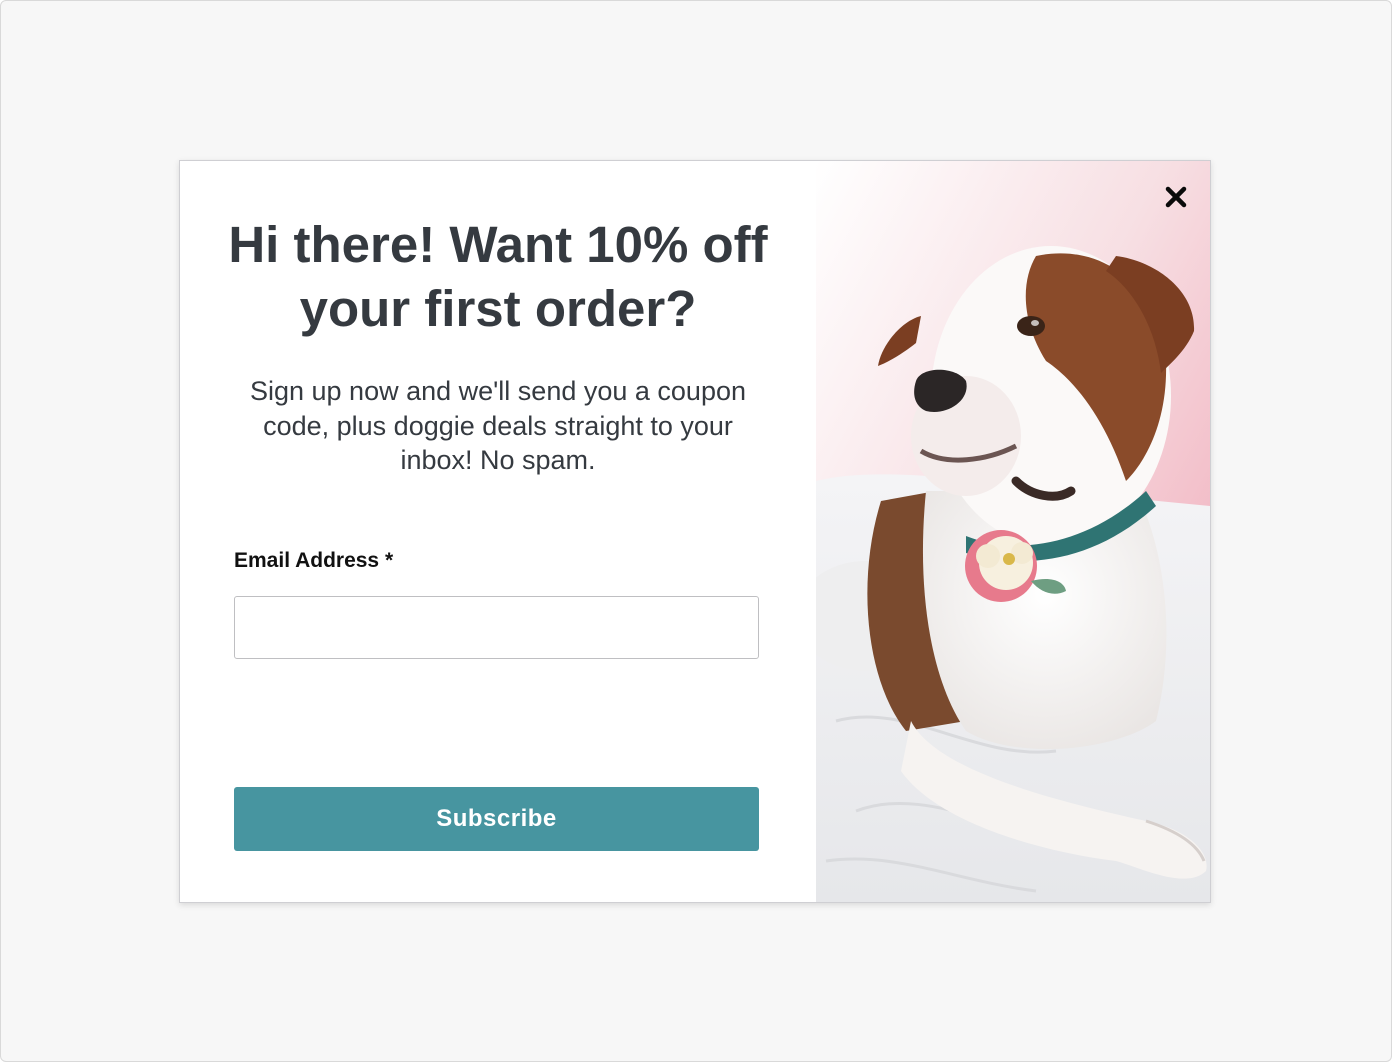 The height and width of the screenshot is (1062, 1392). Describe the element at coordinates (496, 819) in the screenshot. I see `subscribe-button: Subscribe` at that location.